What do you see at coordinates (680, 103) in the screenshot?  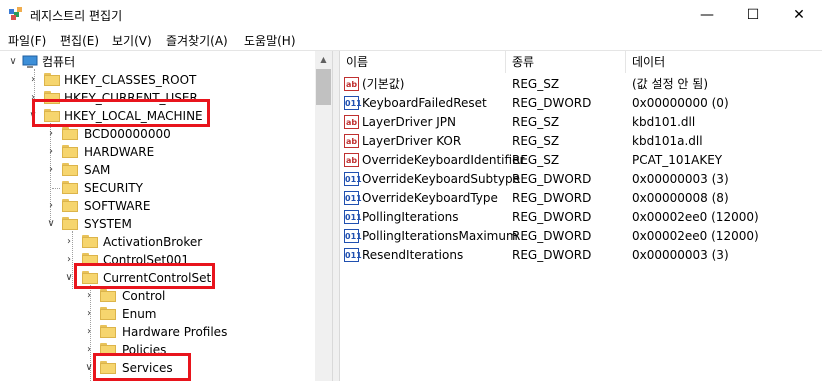 I see `value-data: 0x00000000 (0)` at bounding box center [680, 103].